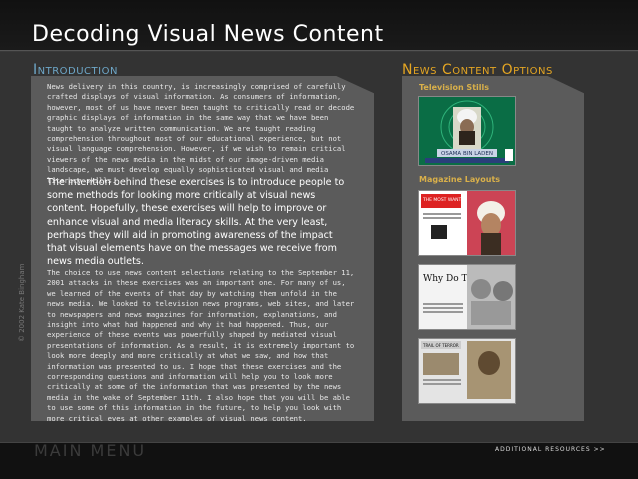 Image resolution: width=638 pixels, height=479 pixels. I want to click on magazine-layout-thumbnail-2: Why Do They Hate Us?, so click(467, 297).